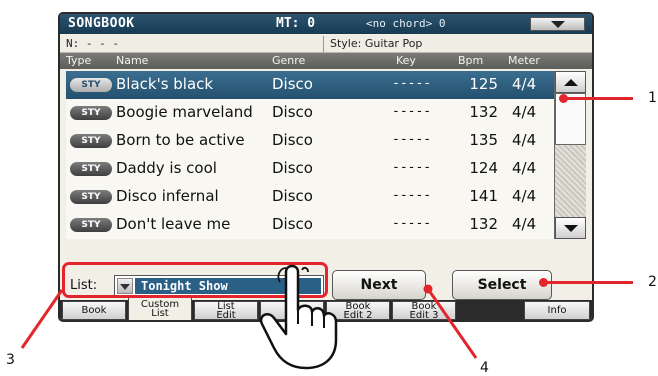 This screenshot has height=376, width=658. Describe the element at coordinates (484, 368) in the screenshot. I see `callout-4-number: 4` at that location.